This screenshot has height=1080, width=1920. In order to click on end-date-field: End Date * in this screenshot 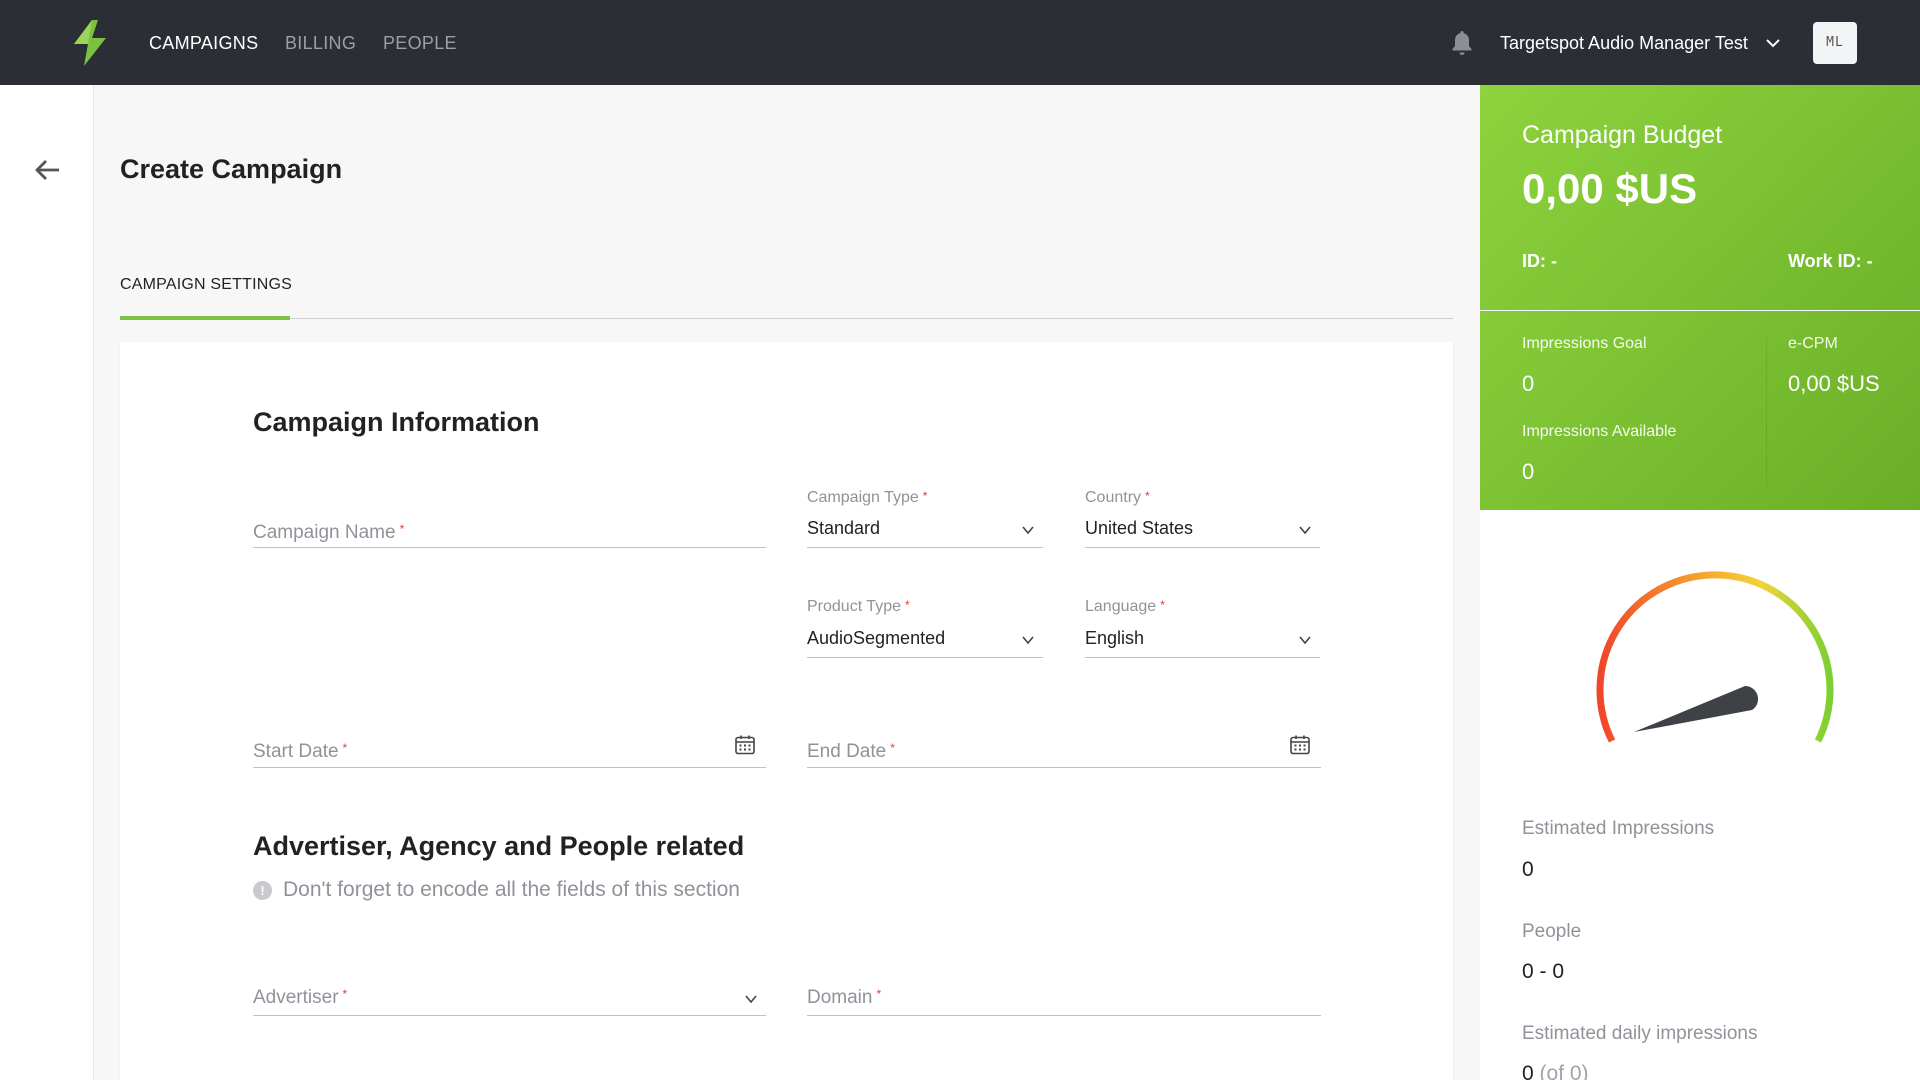, I will do `click(1064, 747)`.